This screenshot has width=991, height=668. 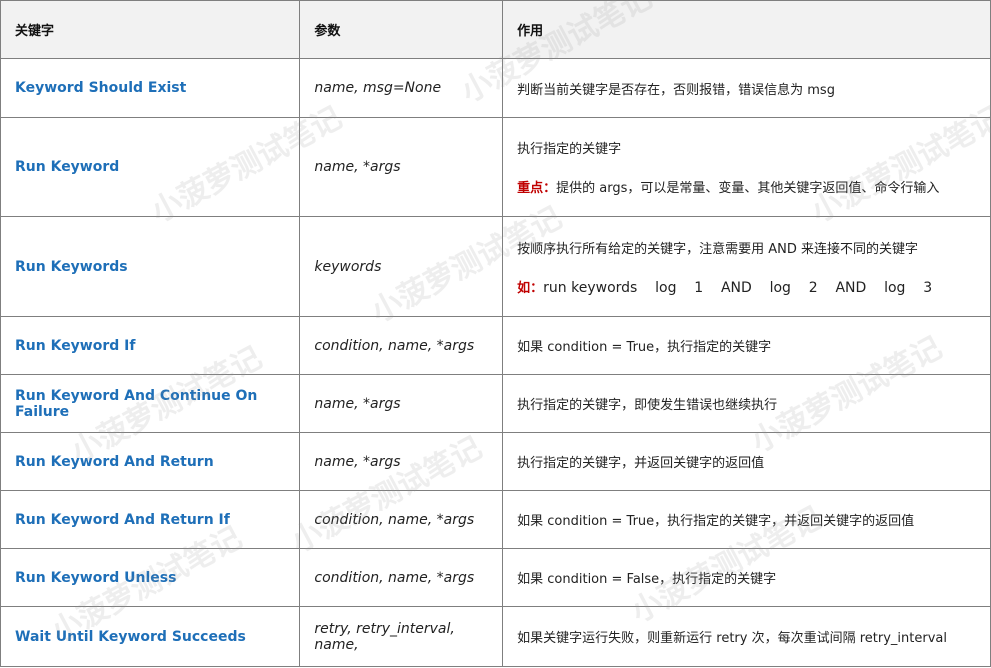 I want to click on description-text: 如果 condition = True，执行指定的关键字，并返回关键字的返回值, so click(x=716, y=521).